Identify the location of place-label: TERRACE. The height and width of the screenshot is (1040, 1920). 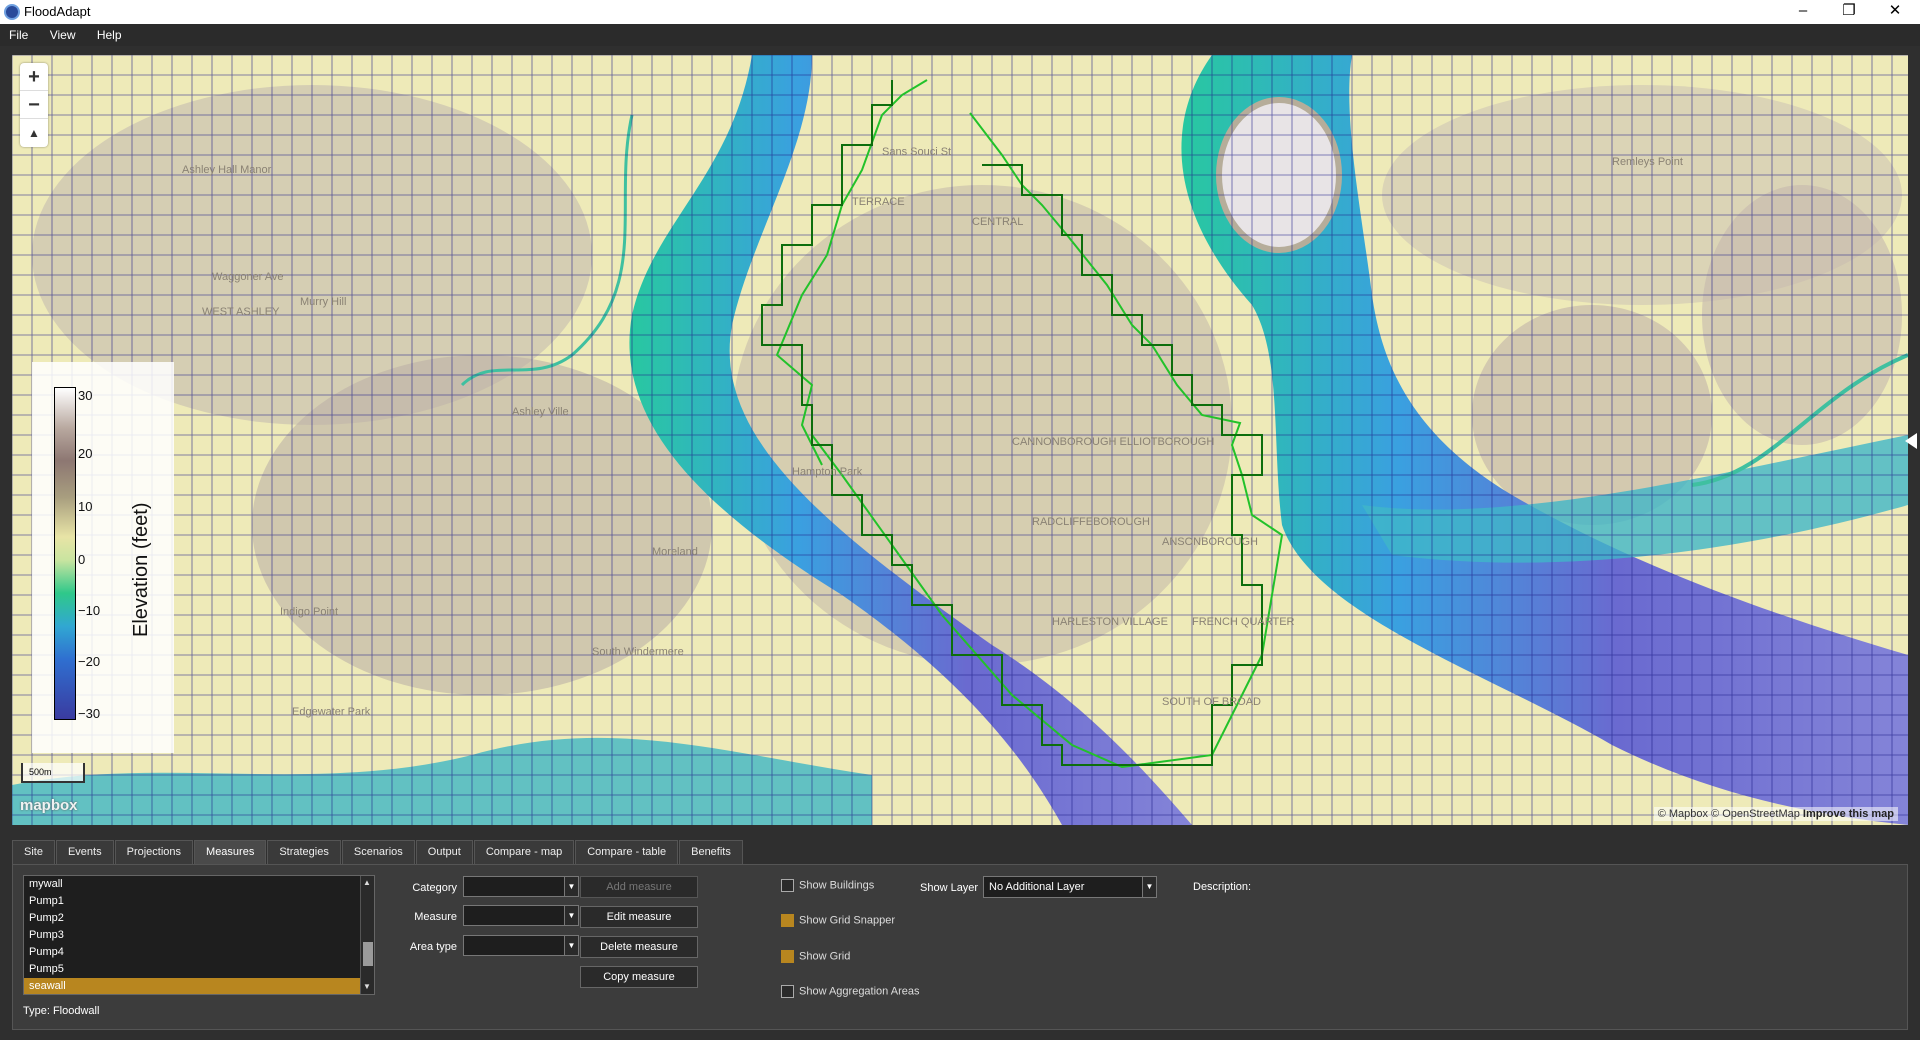
(878, 202).